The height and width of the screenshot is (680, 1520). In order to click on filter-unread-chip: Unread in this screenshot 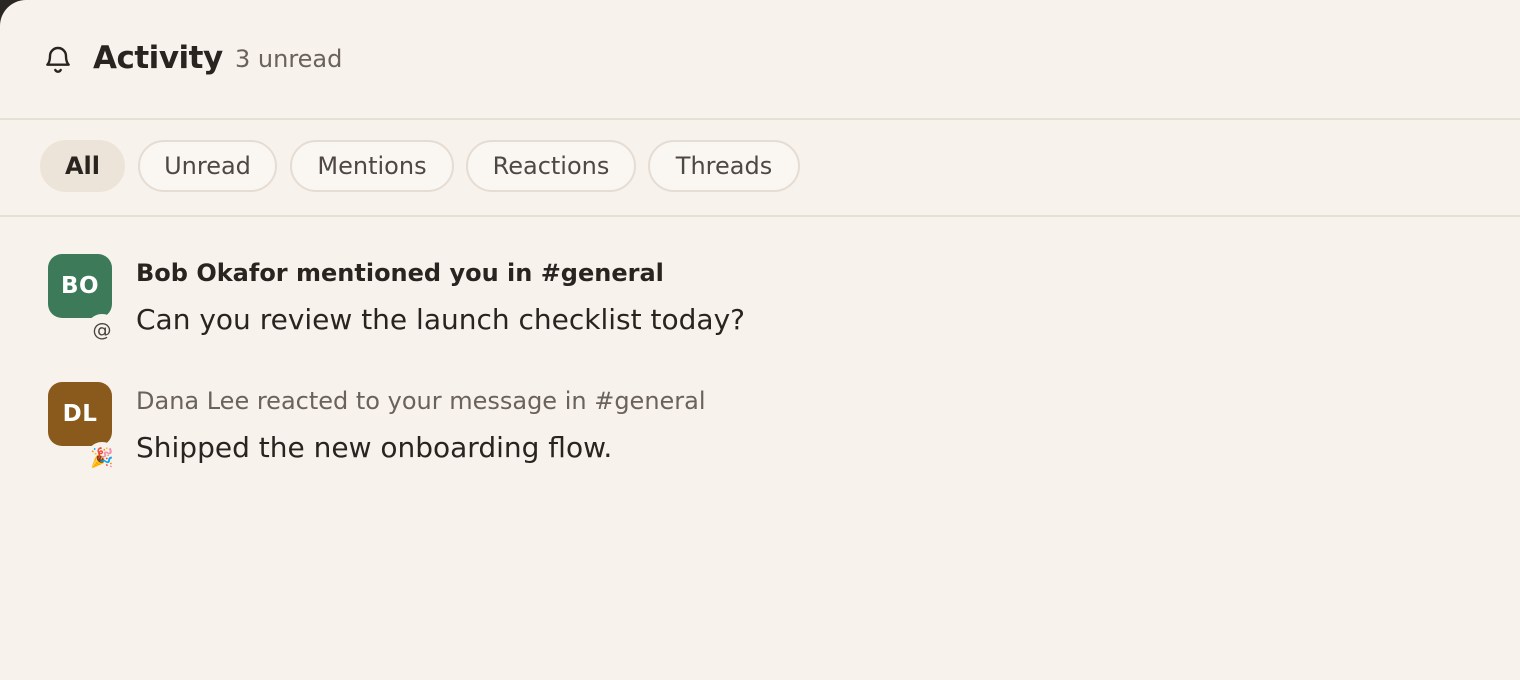, I will do `click(207, 166)`.